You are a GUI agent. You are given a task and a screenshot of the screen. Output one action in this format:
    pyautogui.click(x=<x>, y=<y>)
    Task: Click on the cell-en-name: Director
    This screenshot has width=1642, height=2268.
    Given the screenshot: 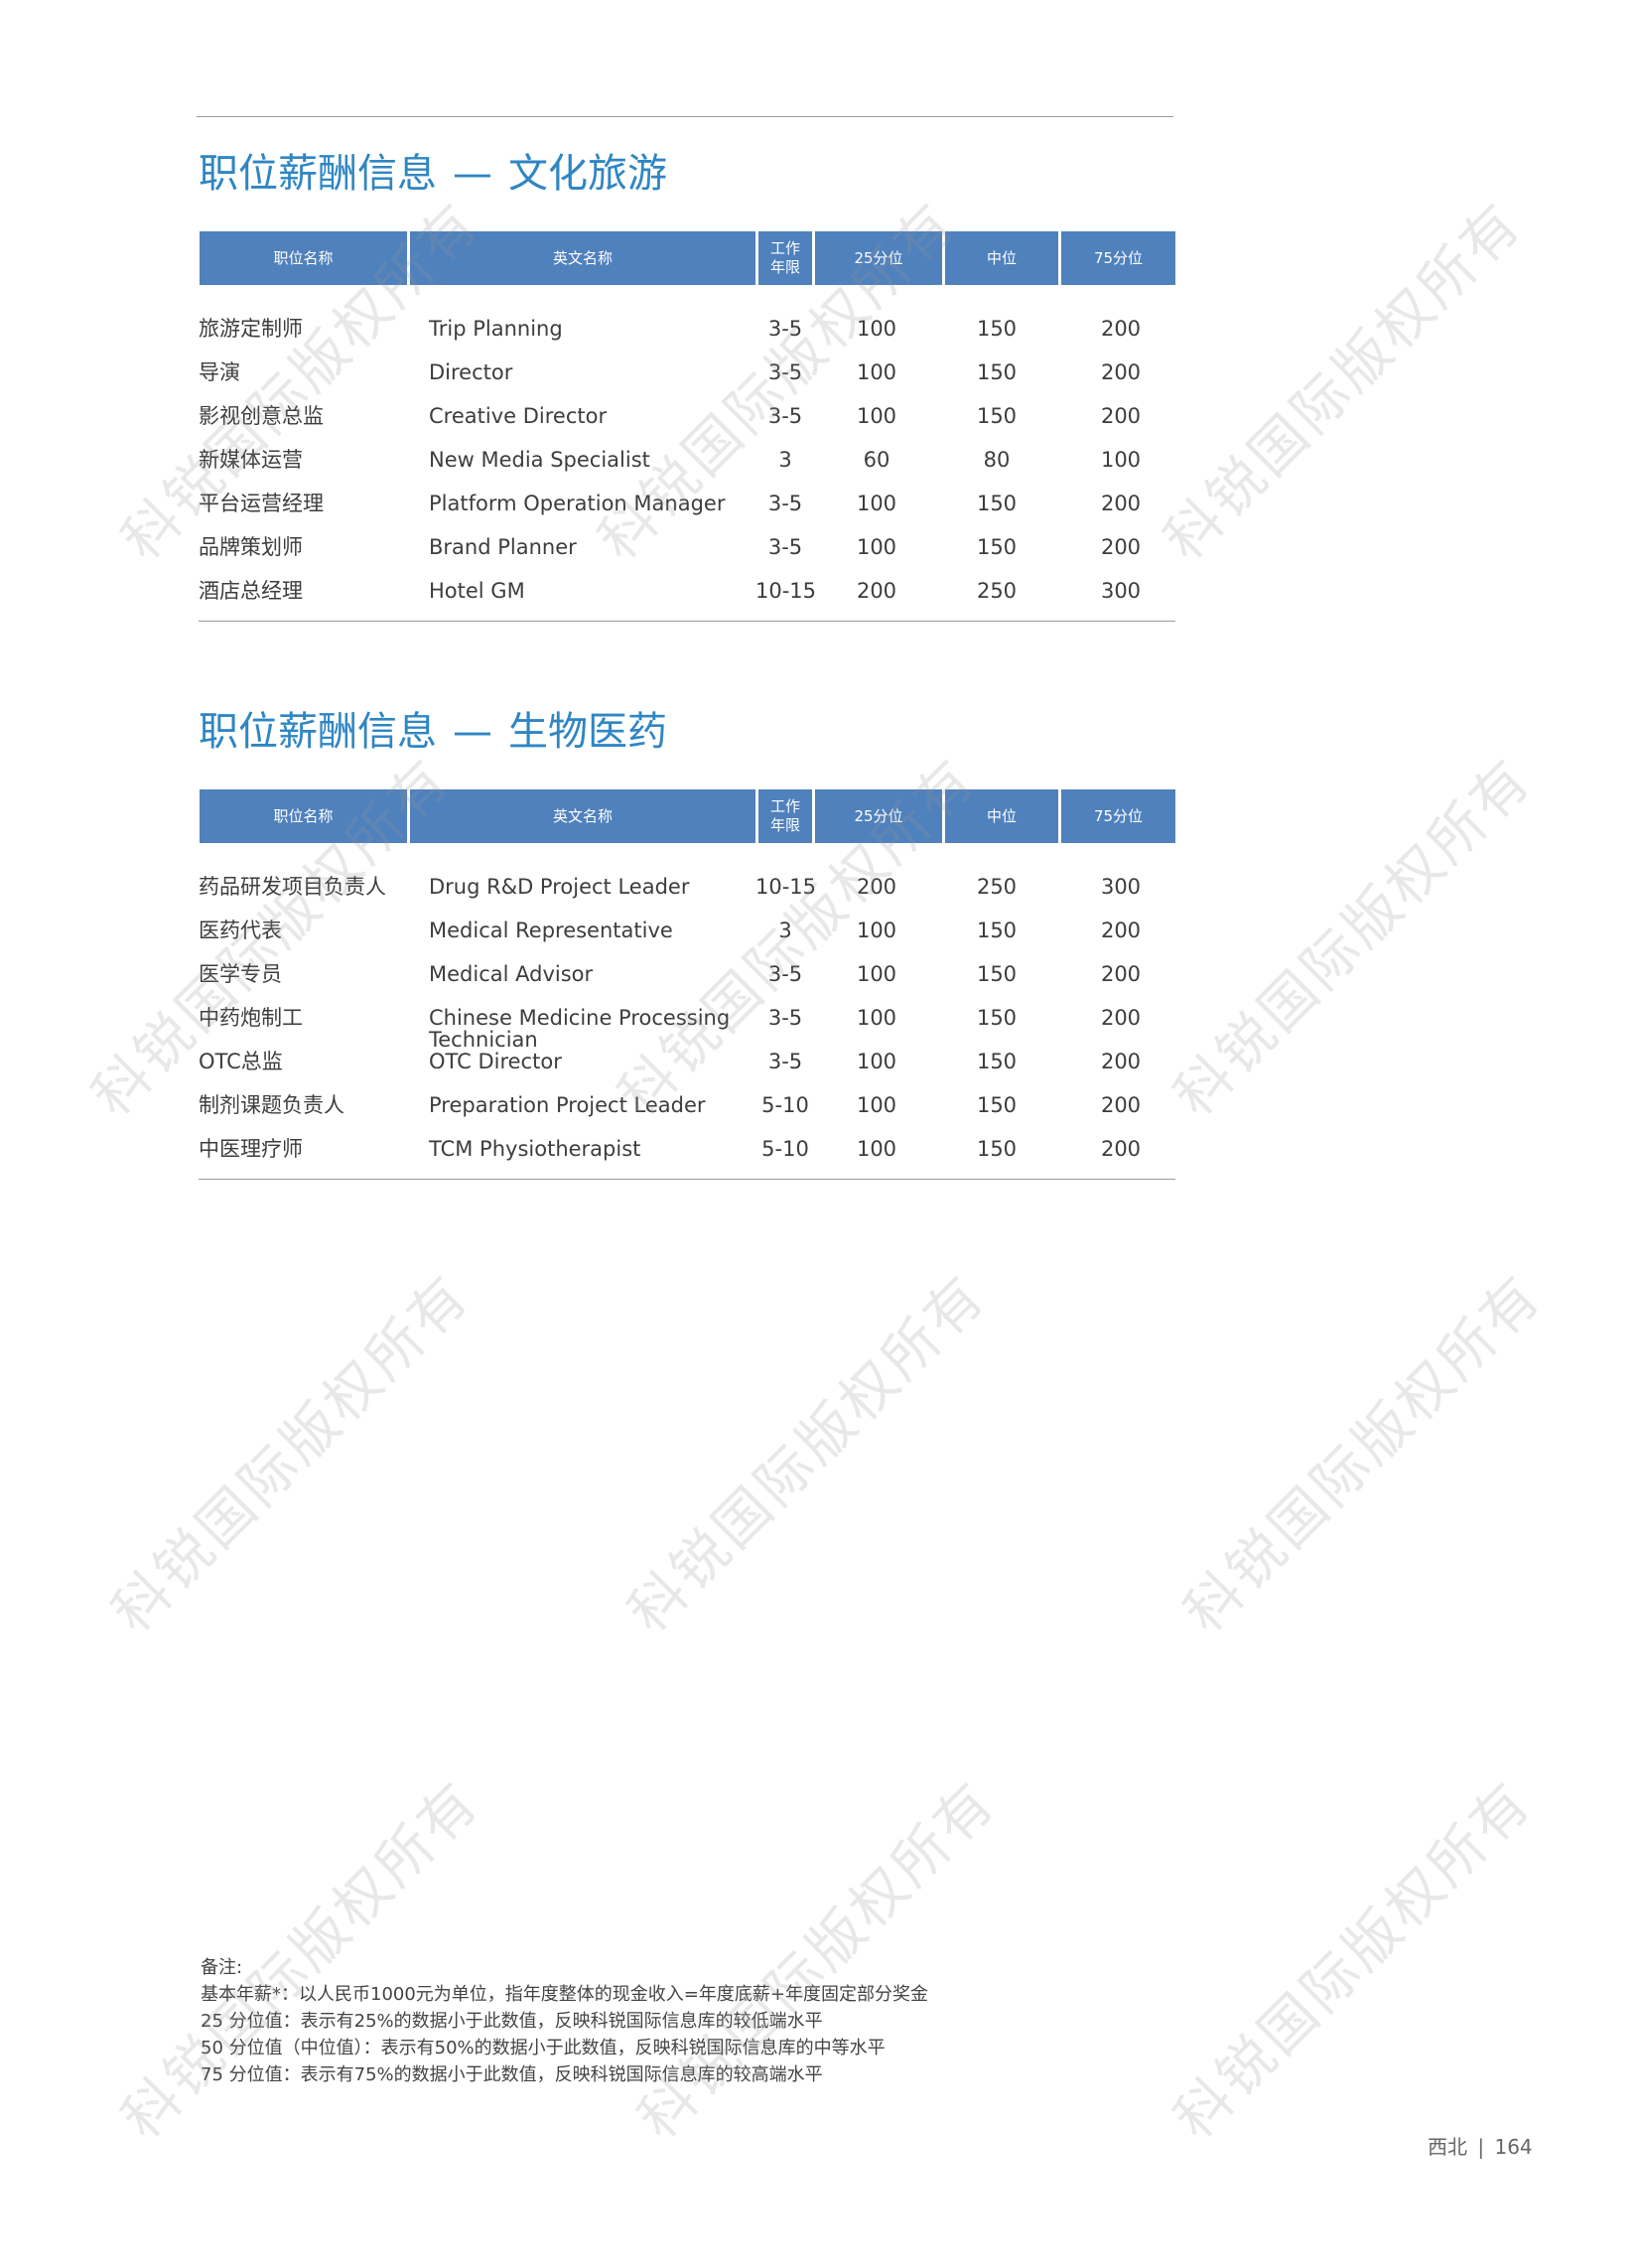 What is the action you would take?
    pyautogui.click(x=471, y=372)
    